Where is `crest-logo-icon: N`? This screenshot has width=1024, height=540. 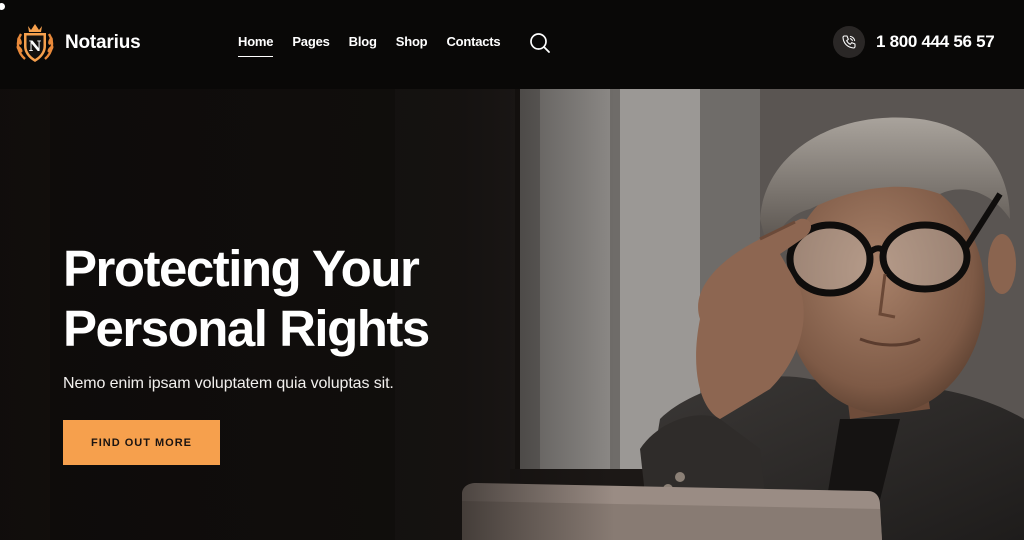 crest-logo-icon: N is located at coordinates (35, 43).